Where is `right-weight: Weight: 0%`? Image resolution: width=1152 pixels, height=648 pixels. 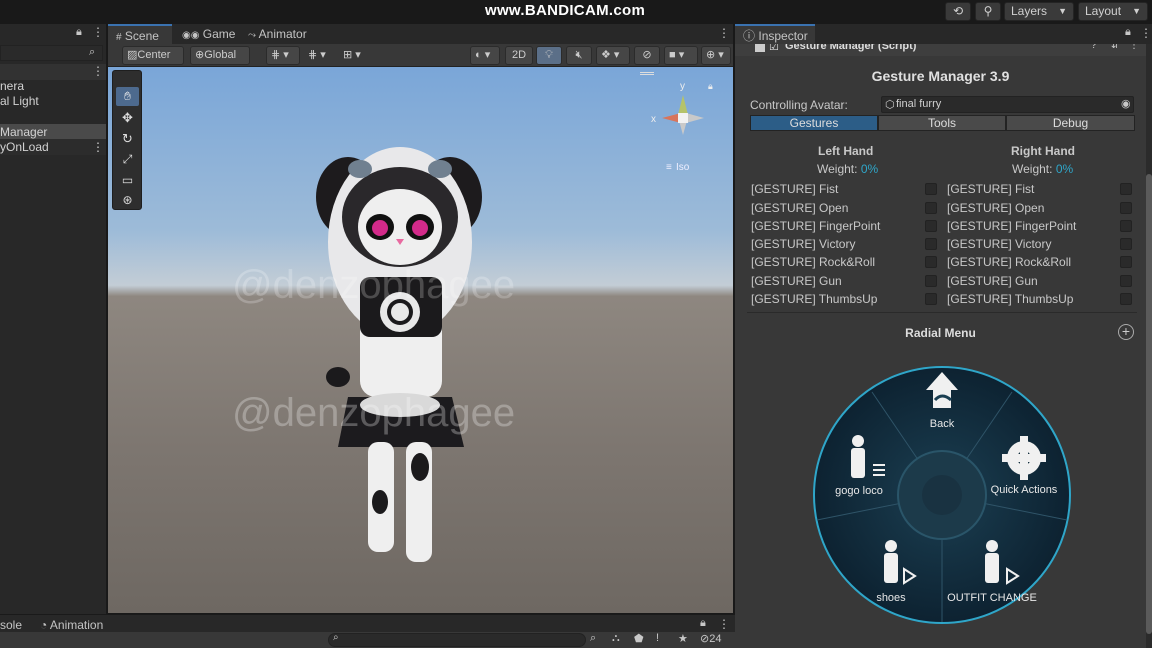 right-weight: Weight: 0% is located at coordinates (1042, 169).